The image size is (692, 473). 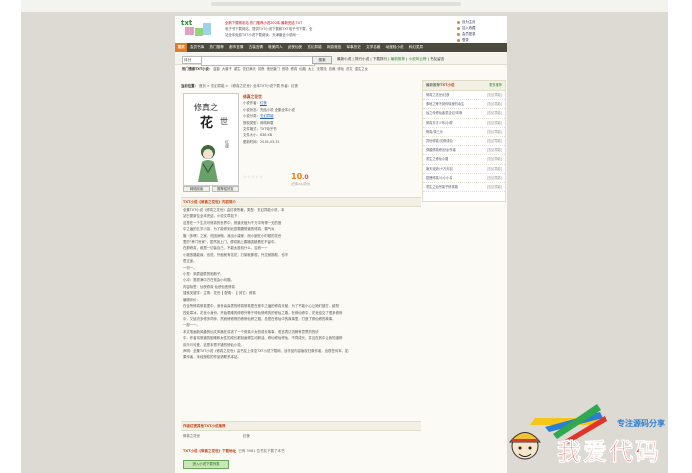 What do you see at coordinates (217, 47) in the screenshot?
I see `nav-item-hot: 热门推荐` at bounding box center [217, 47].